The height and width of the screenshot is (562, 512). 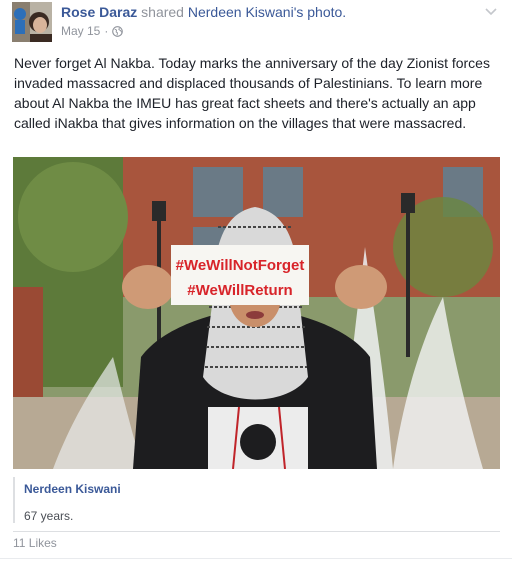 What do you see at coordinates (162, 12) in the screenshot?
I see `shared-verb: shared` at bounding box center [162, 12].